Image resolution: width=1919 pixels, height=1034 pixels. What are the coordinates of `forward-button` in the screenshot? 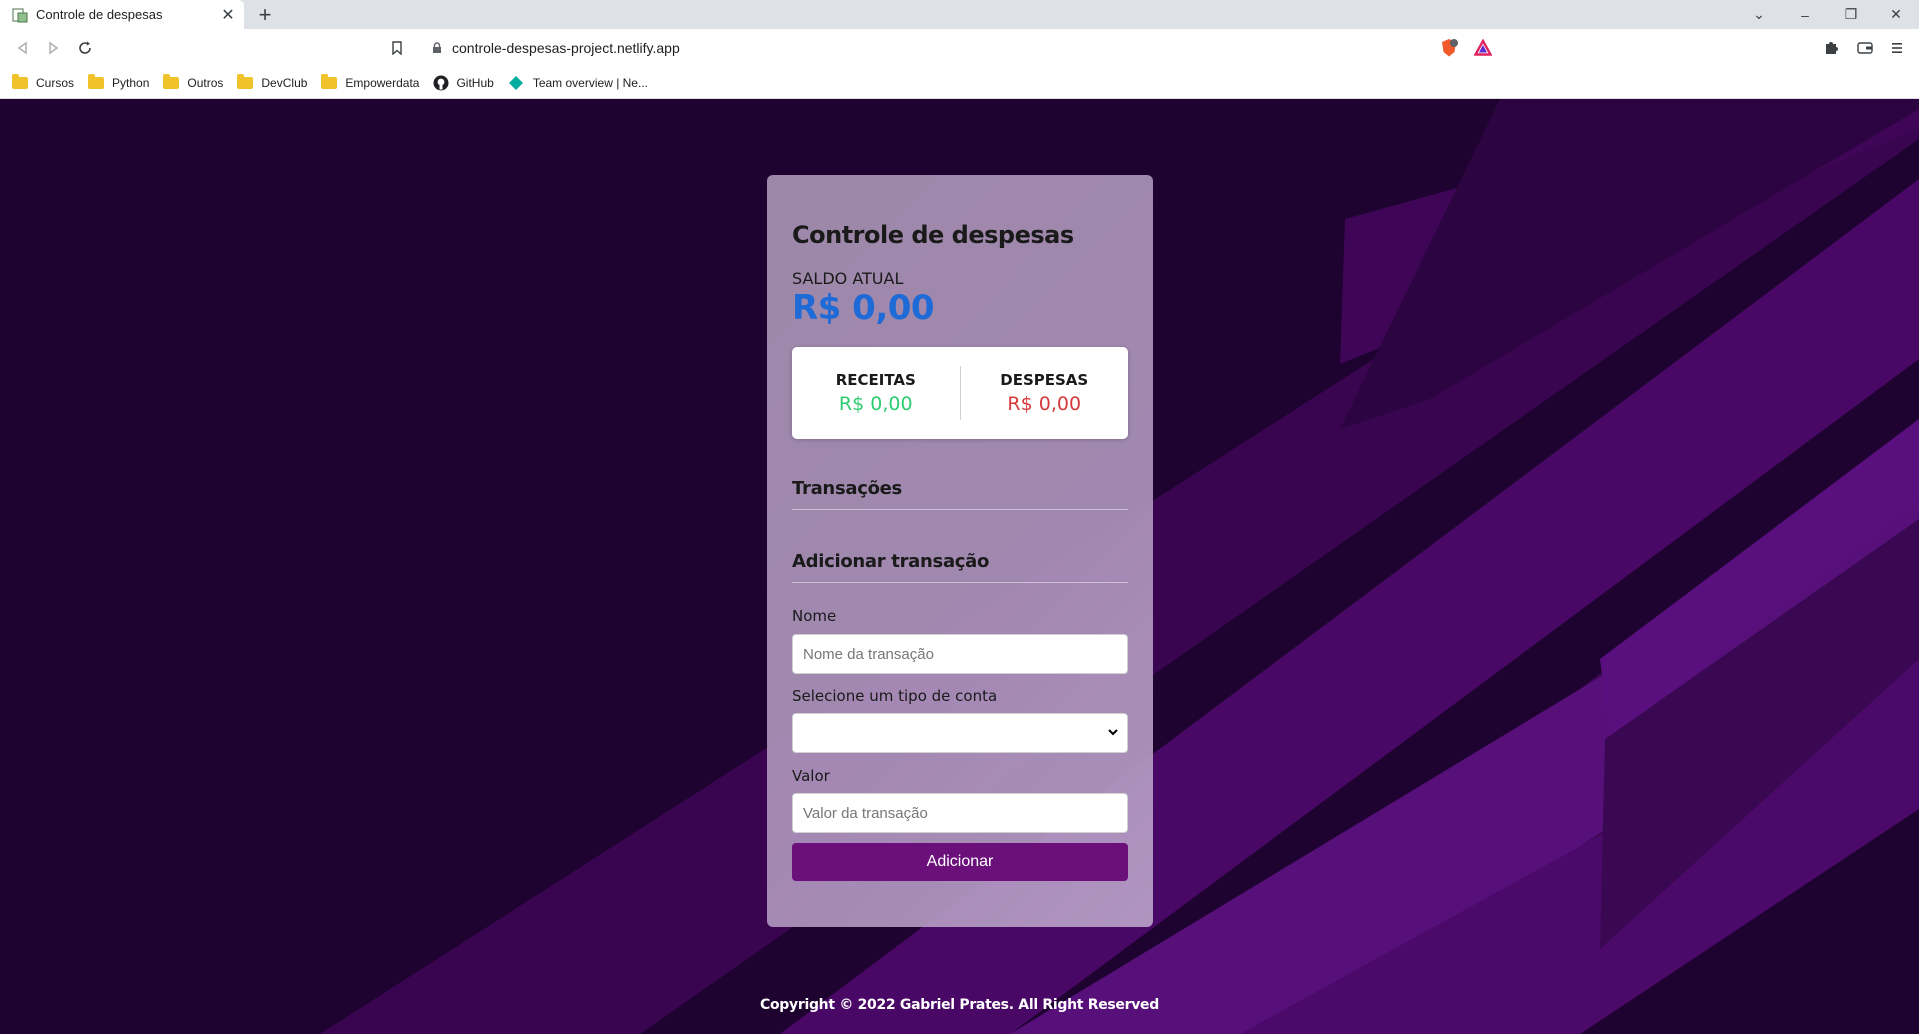 It's located at (53, 48).